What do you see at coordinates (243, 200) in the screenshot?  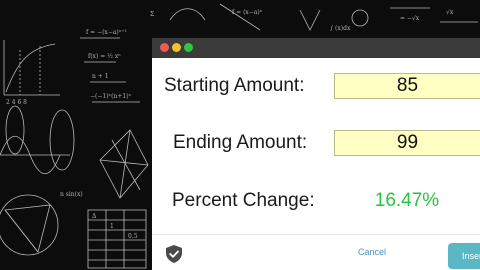 I see `percent-change-label: Percent Change:` at bounding box center [243, 200].